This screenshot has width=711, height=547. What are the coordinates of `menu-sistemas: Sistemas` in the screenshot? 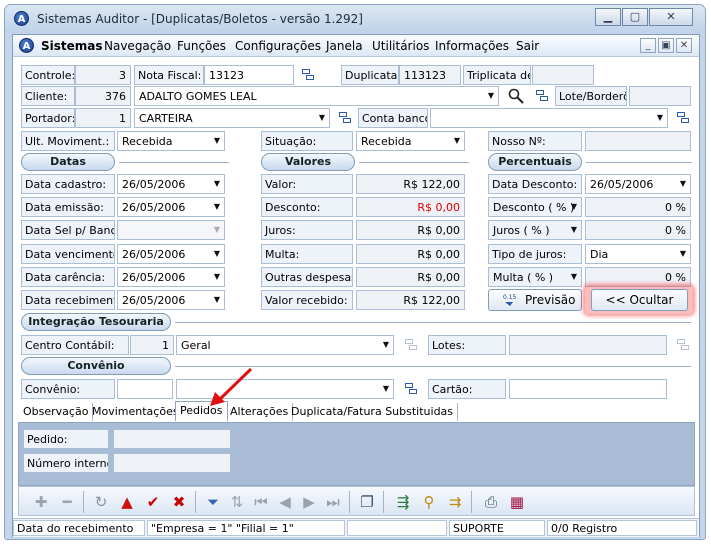 It's located at (72, 46).